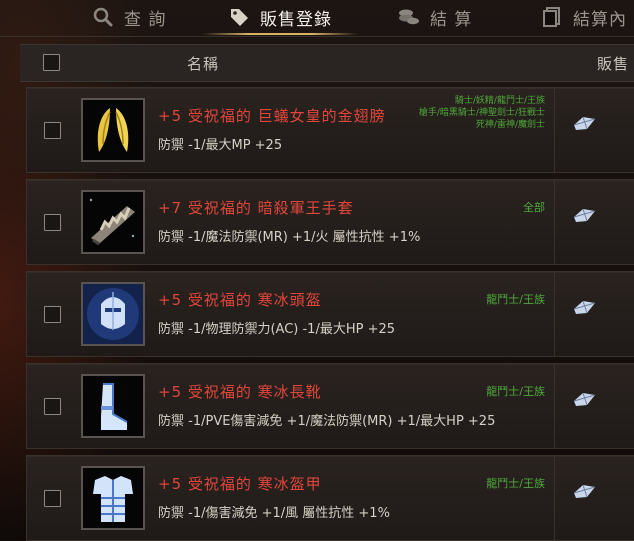 This screenshot has width=634, height=541. What do you see at coordinates (256, 208) in the screenshot?
I see `item-name: +7 受祝福的 暗殺軍王手套` at bounding box center [256, 208].